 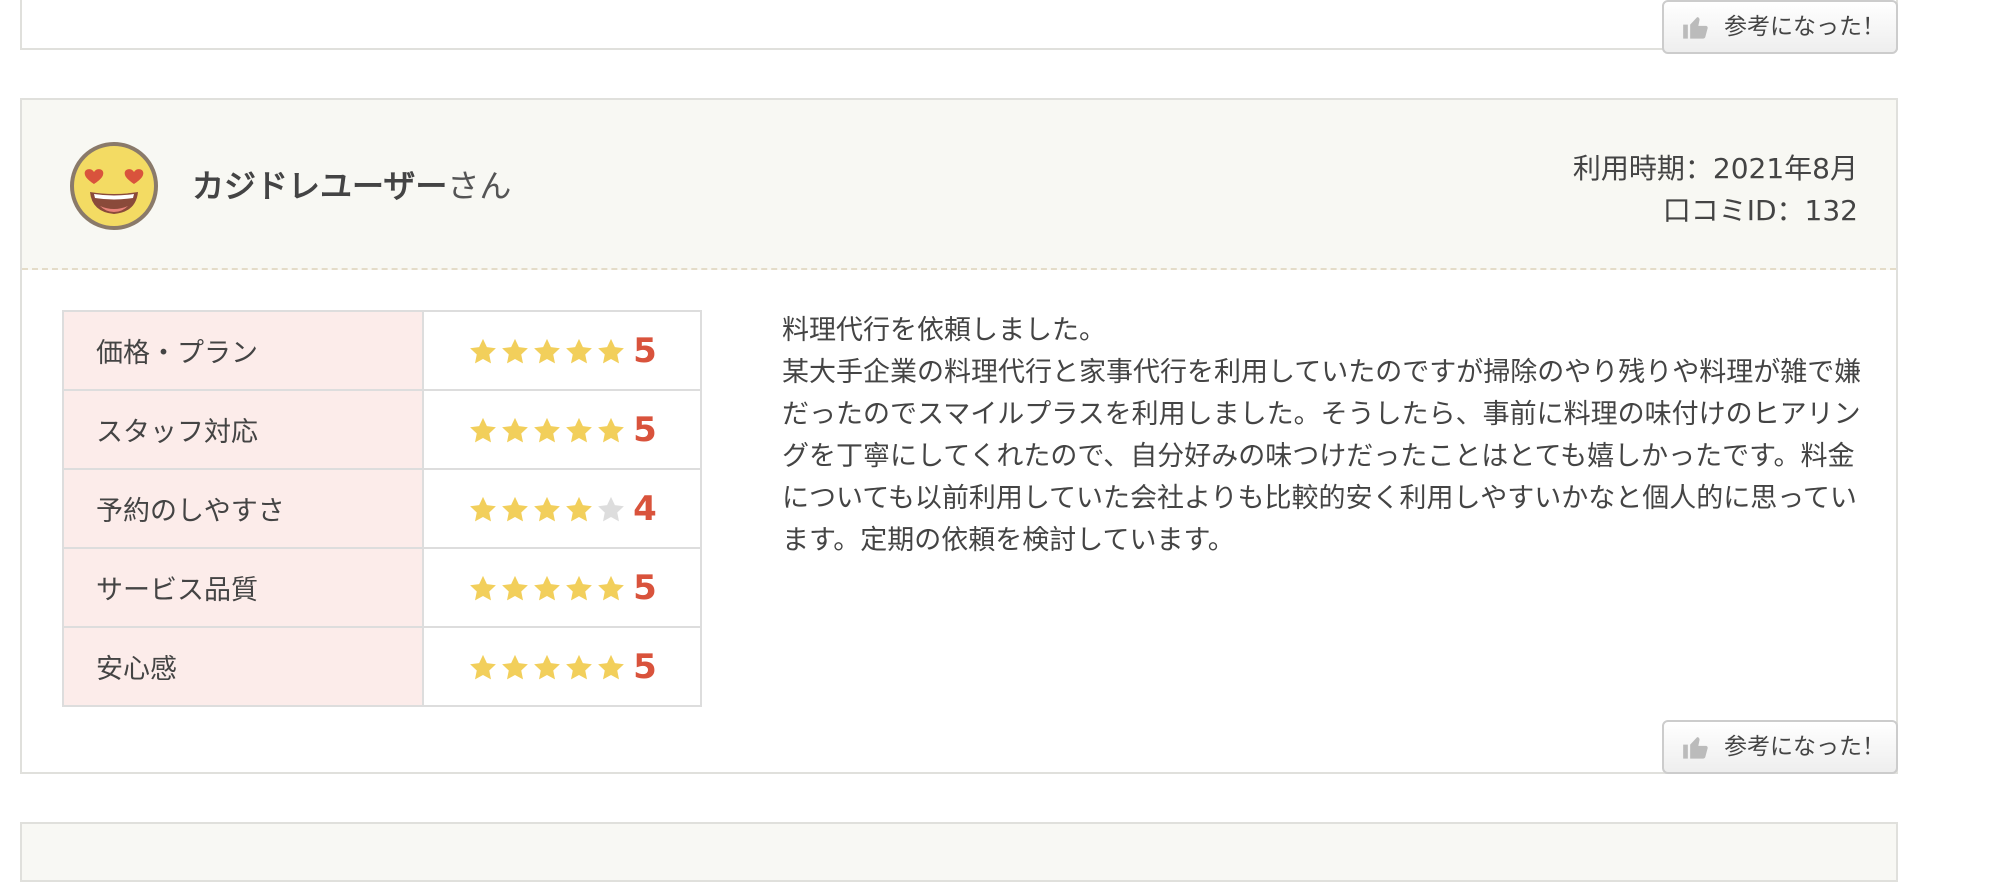 I want to click on ratings-table: 価格・プラン 5 スタッフ対応 5 予約のしやすさ 4 サービス品質 5 安心感 5, so click(x=382, y=508).